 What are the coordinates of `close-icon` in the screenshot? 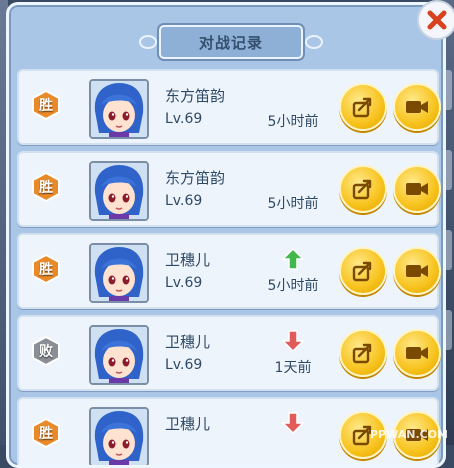 It's located at (437, 20).